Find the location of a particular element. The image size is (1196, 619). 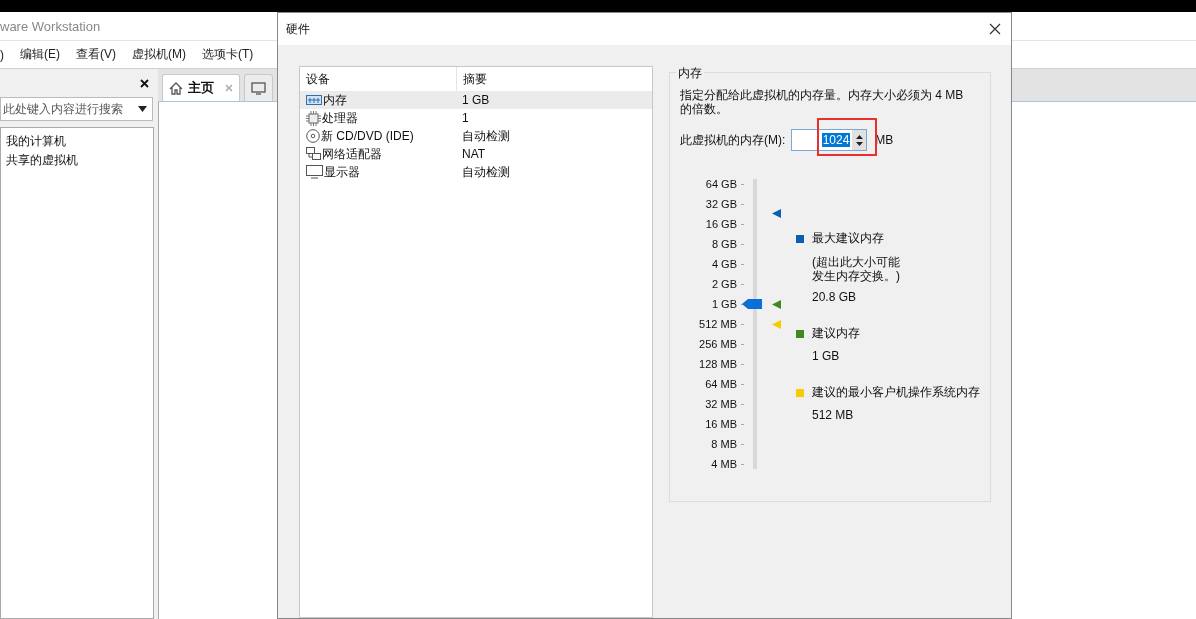

library-item: 共享的虚拟机 is located at coordinates (77, 160).